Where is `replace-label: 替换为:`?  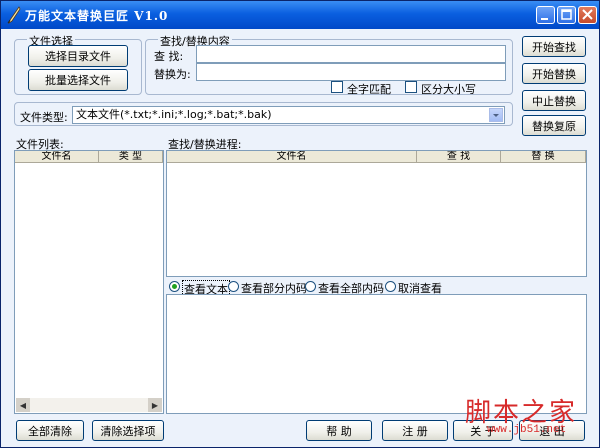 replace-label: 替换为: is located at coordinates (172, 74).